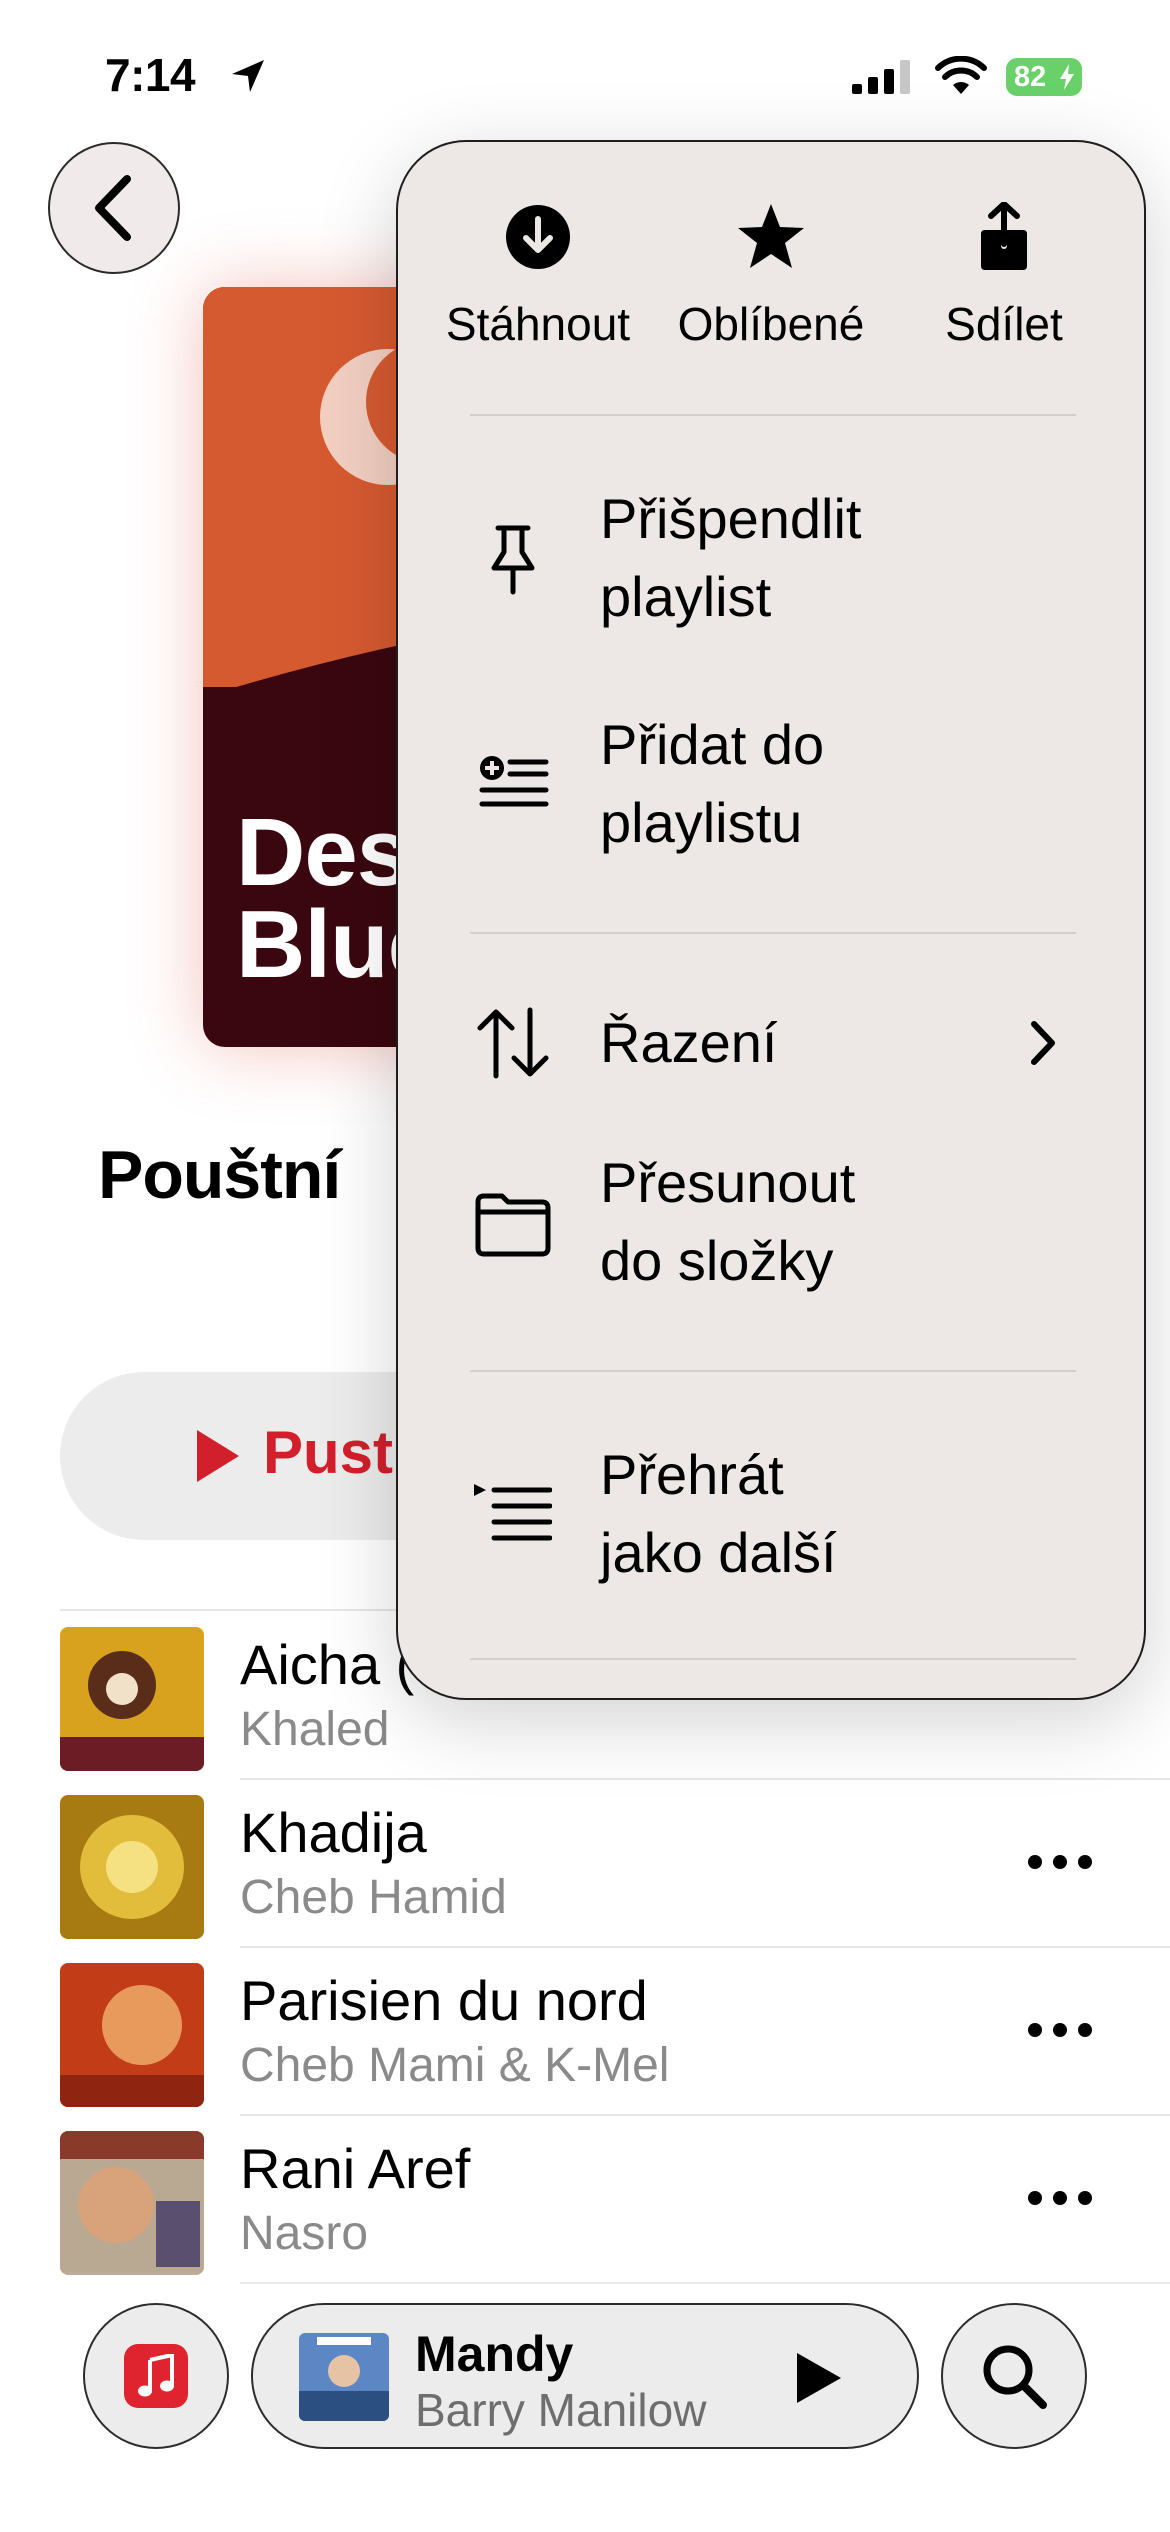  Describe the element at coordinates (961, 75) in the screenshot. I see `wifi-icon` at that location.